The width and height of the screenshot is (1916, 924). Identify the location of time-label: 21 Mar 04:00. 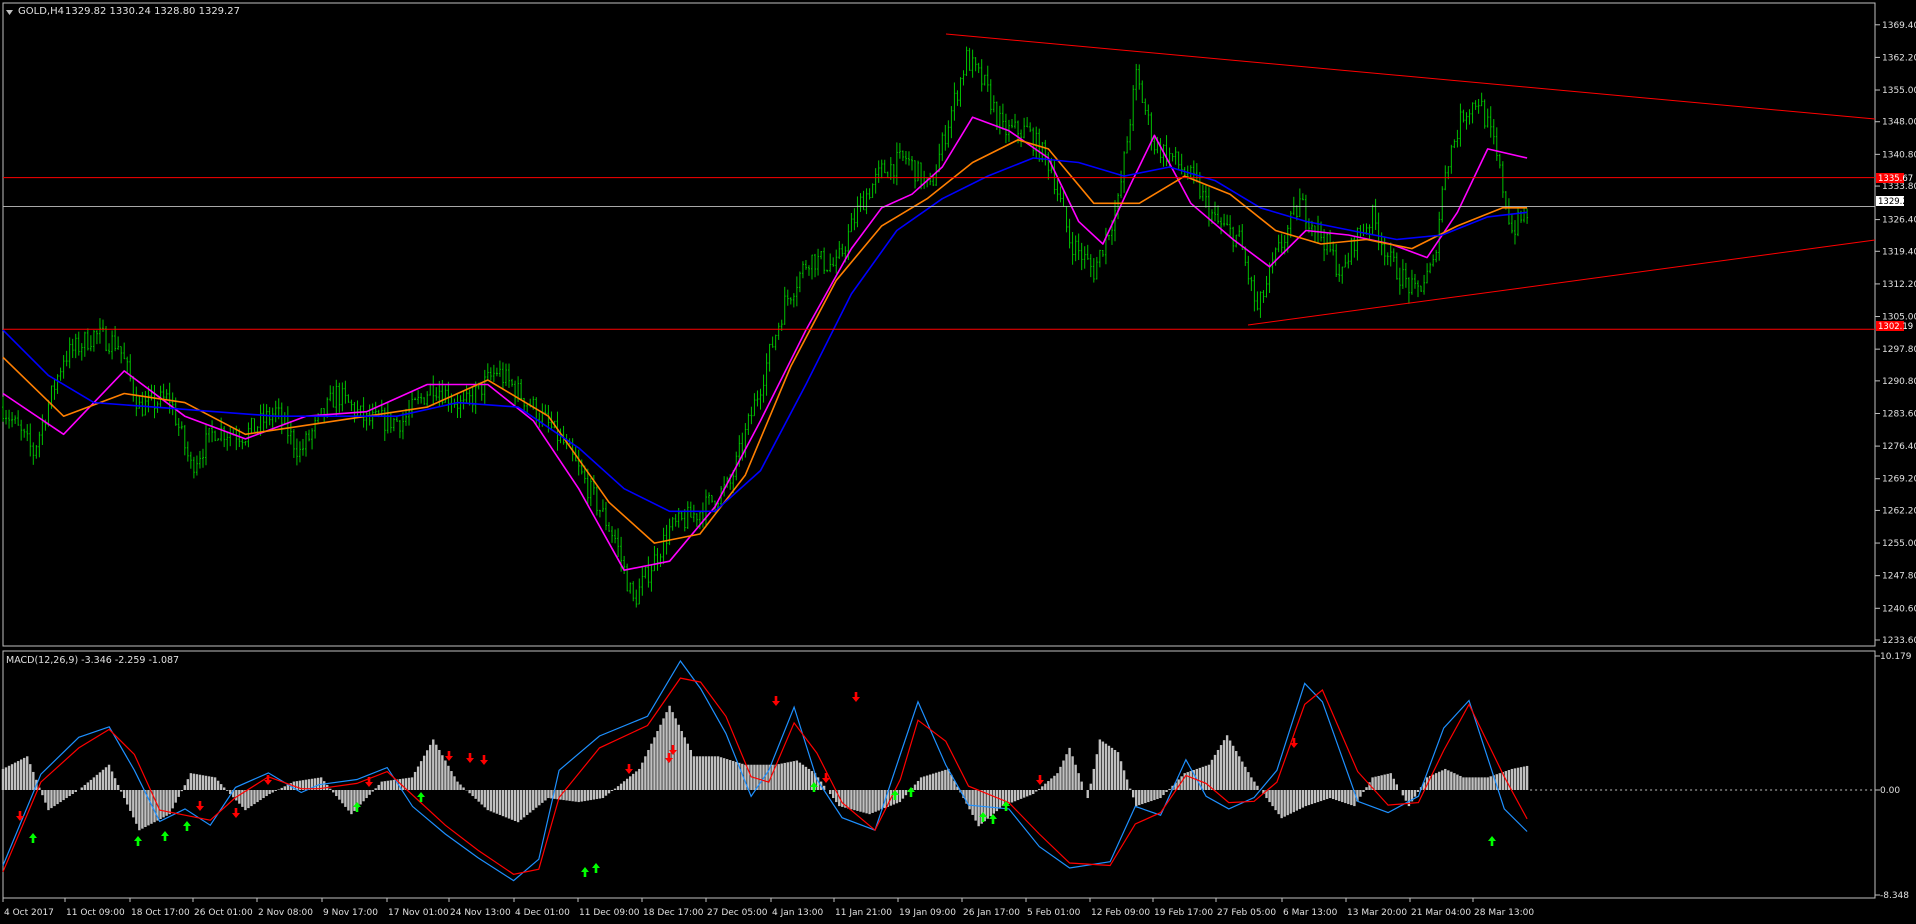
(1441, 913).